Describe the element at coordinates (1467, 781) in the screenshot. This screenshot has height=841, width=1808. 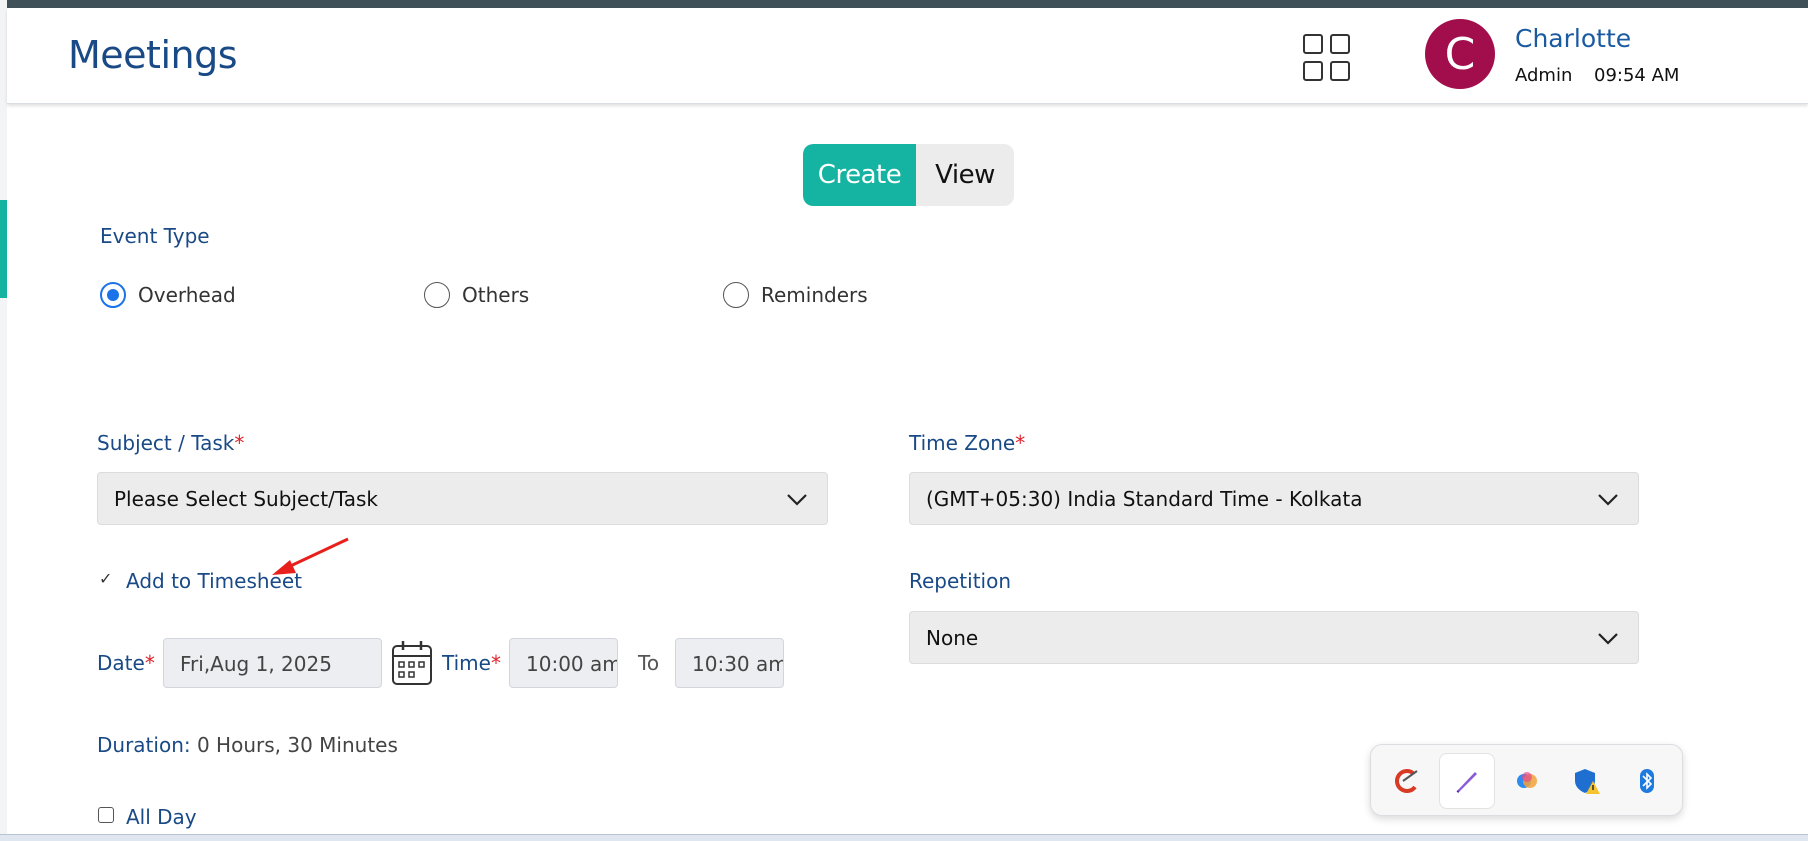
I see `pen-icon` at that location.